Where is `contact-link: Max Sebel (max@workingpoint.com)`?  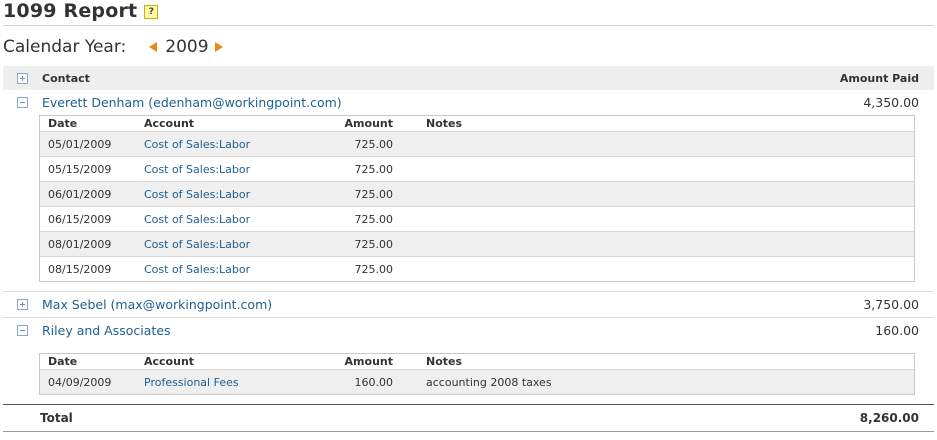
contact-link: Max Sebel (max@workingpoint.com) is located at coordinates (157, 304).